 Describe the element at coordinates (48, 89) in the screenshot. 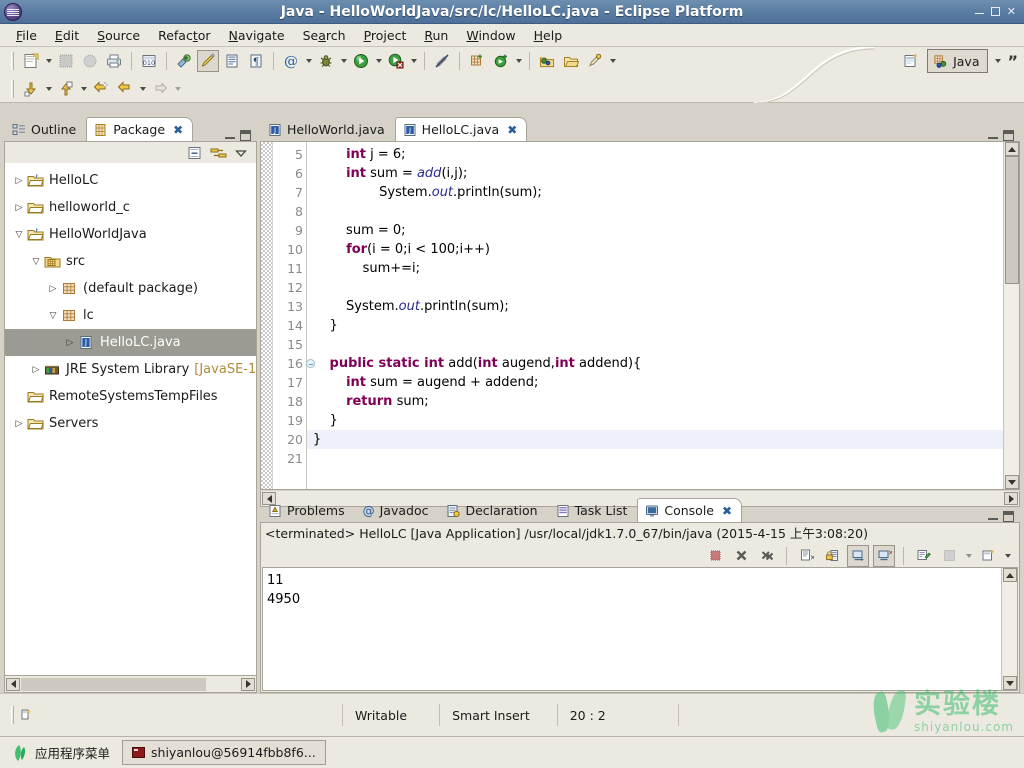

I see `next-annotation-arrow` at that location.